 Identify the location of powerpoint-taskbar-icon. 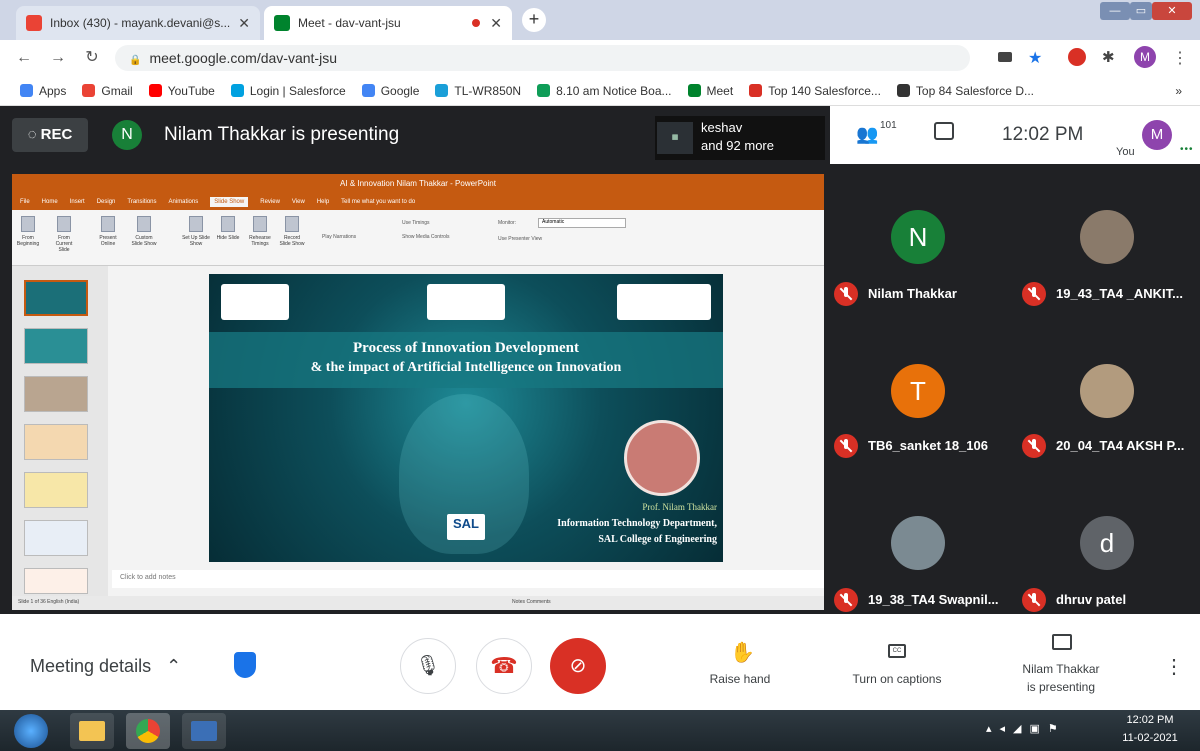
(204, 731).